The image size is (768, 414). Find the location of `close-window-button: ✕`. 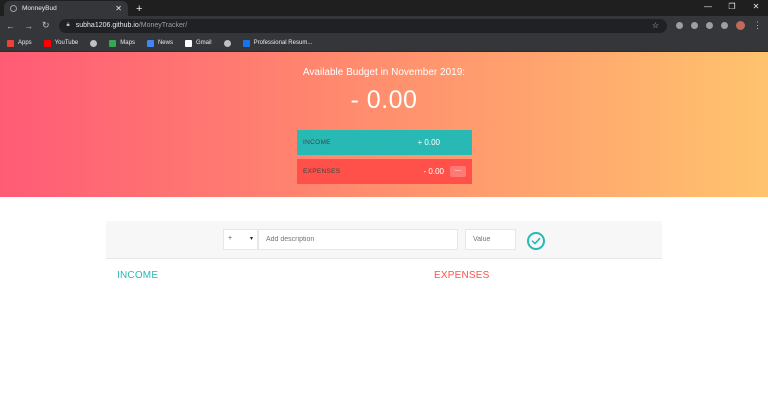

close-window-button: ✕ is located at coordinates (756, 8).